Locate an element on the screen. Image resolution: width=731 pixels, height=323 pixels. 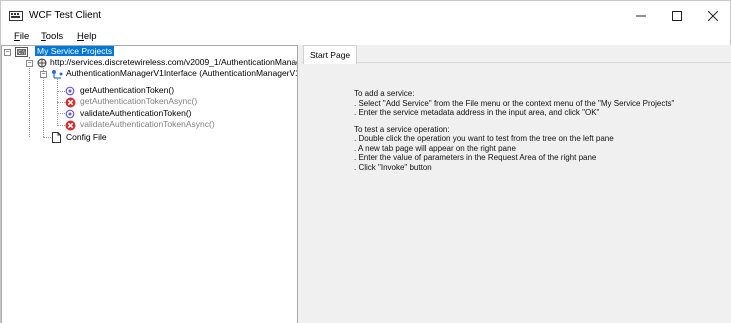
tab-start-page: Start Page is located at coordinates (330, 54).